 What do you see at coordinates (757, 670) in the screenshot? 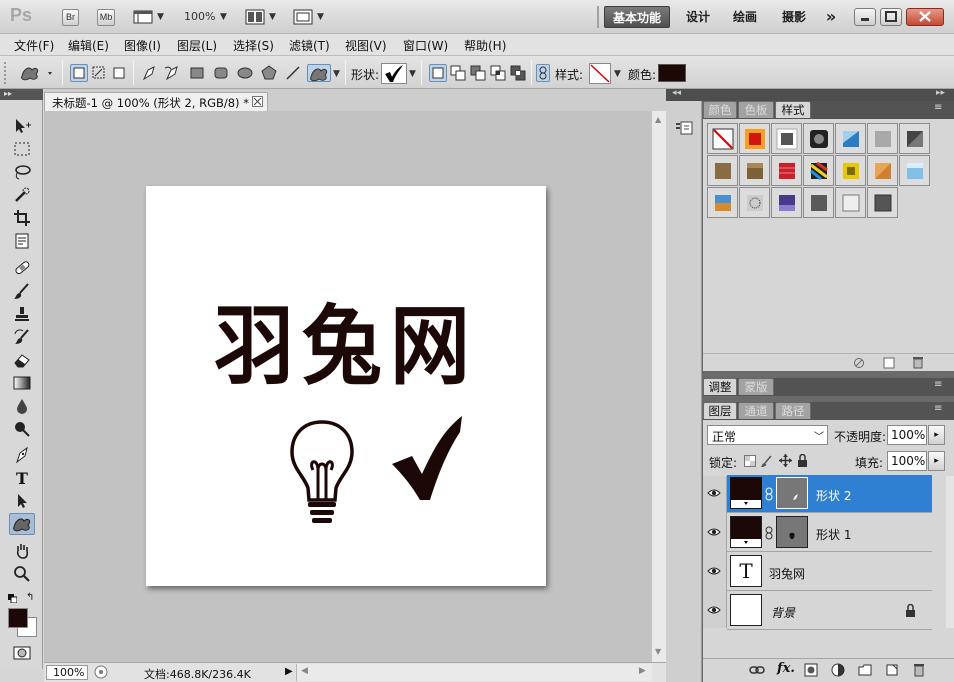
I see `link-layers-icon` at bounding box center [757, 670].